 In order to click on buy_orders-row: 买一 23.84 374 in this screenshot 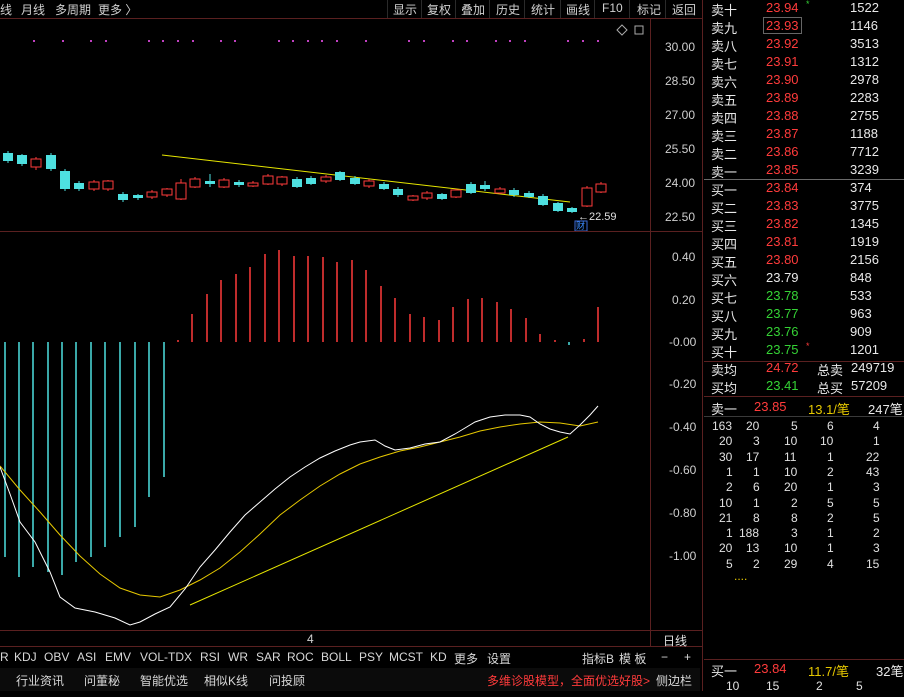, I will do `click(804, 189)`.